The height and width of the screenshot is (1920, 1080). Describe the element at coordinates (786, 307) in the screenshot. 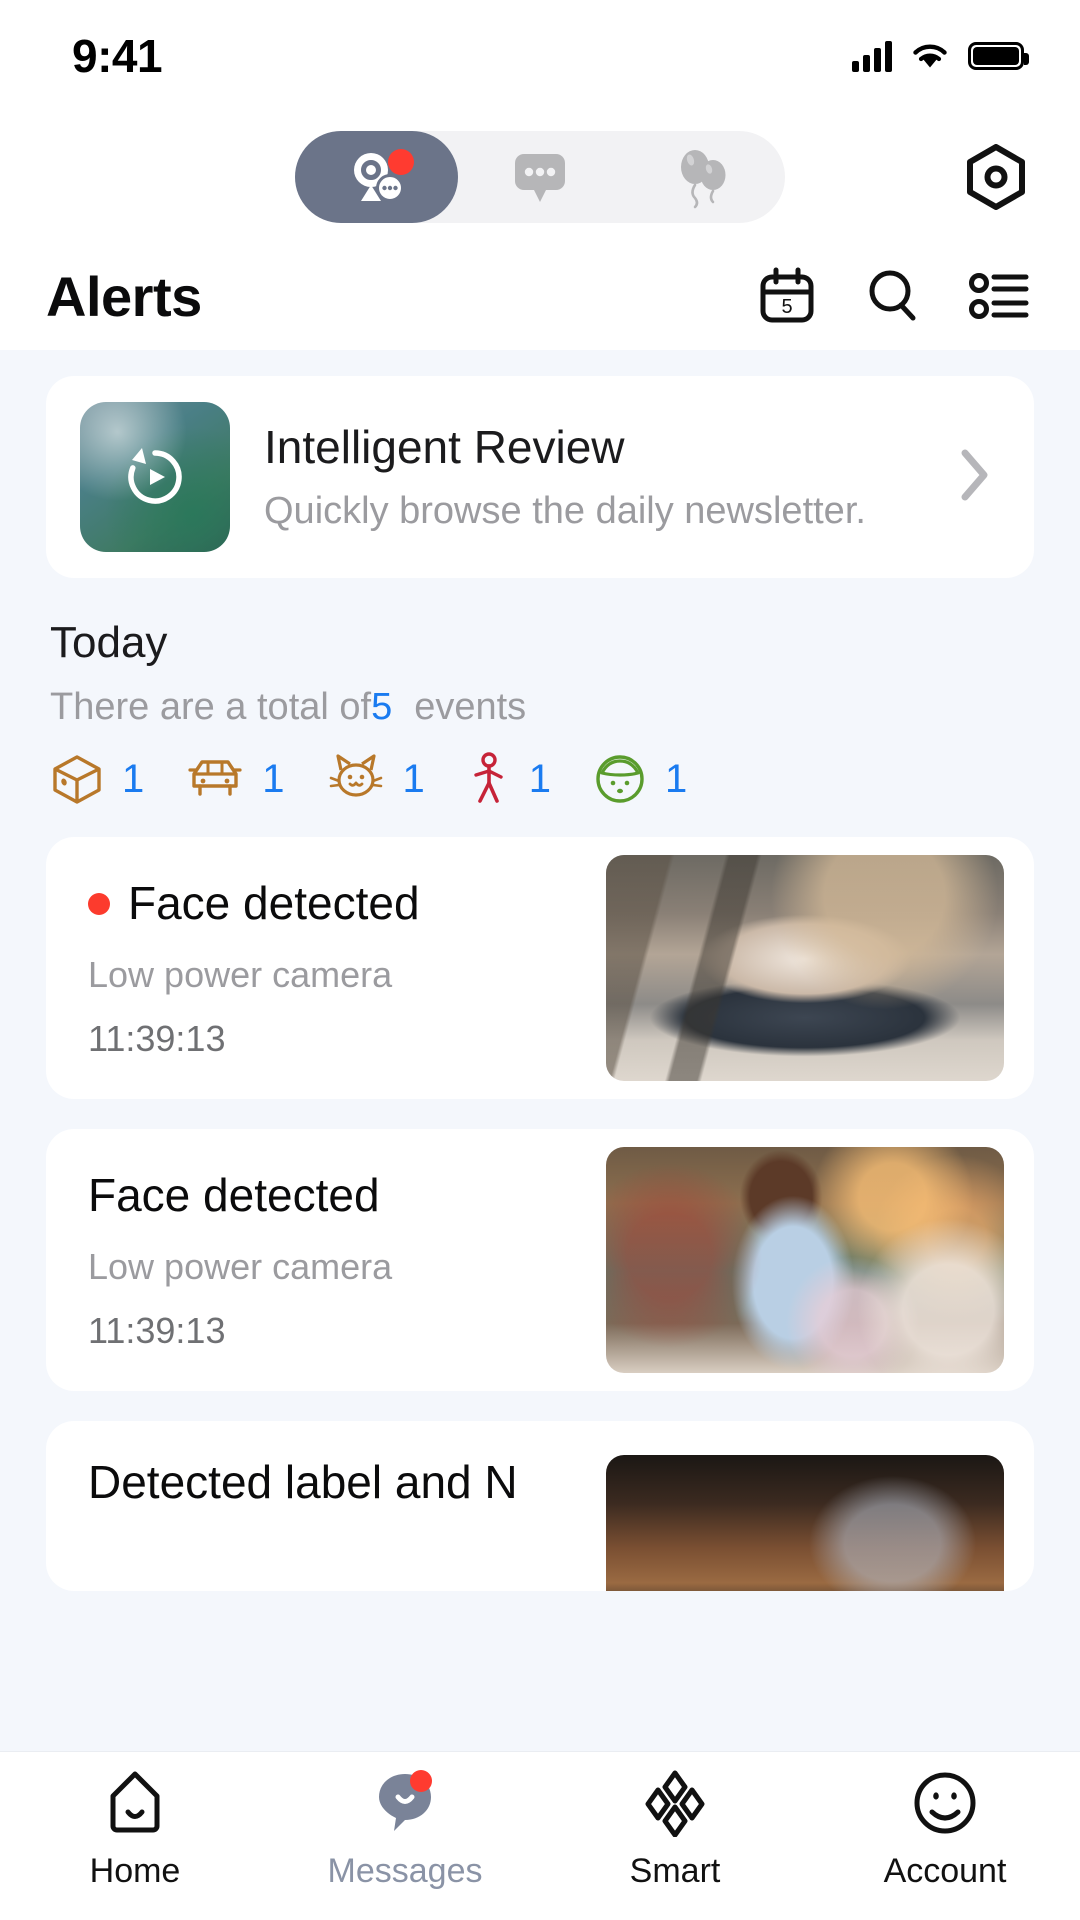

I see `calendar-day-number: 5` at that location.